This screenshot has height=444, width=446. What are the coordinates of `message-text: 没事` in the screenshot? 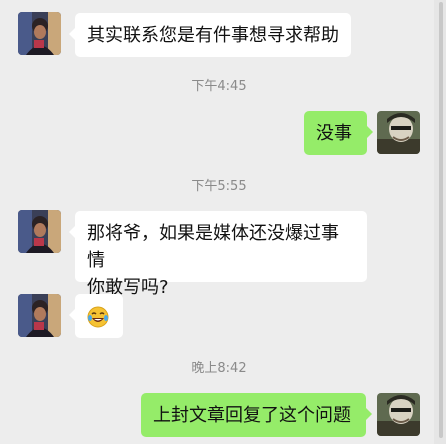 It's located at (334, 133).